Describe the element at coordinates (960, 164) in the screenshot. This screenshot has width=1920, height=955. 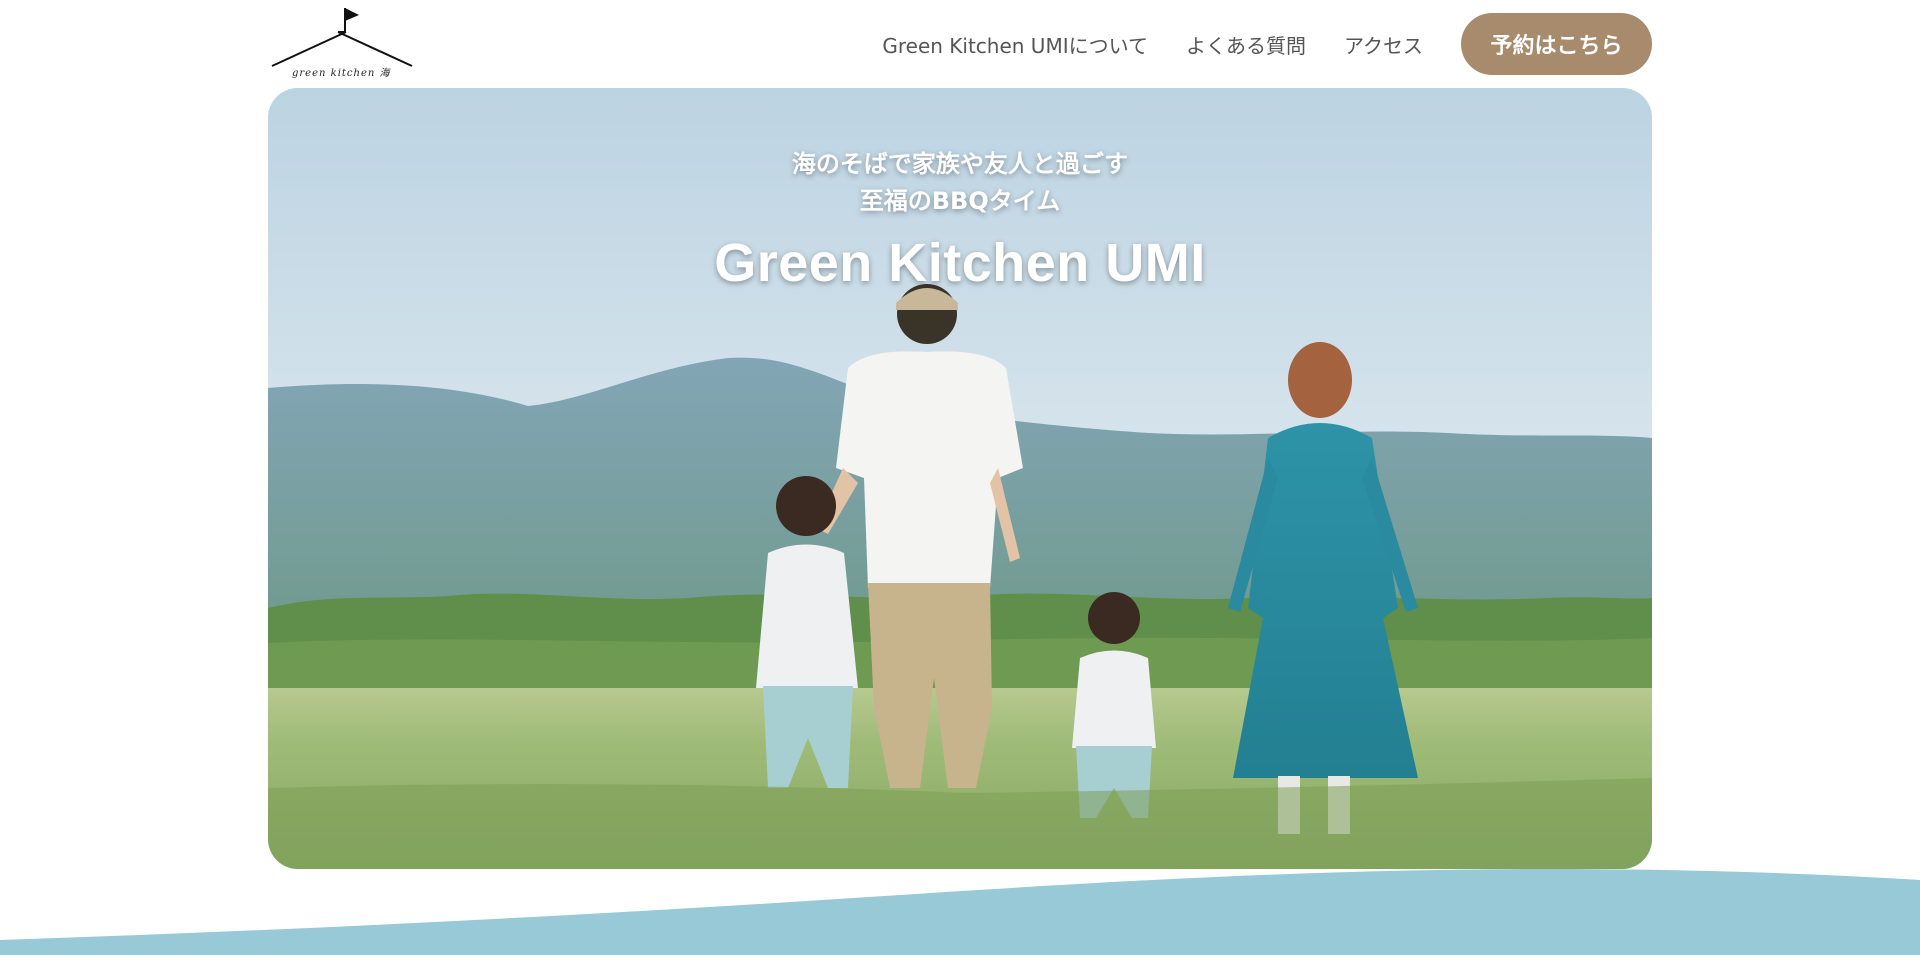
I see `hero-subtitle-line1: 海のそばで家族や友人と過ごす` at that location.